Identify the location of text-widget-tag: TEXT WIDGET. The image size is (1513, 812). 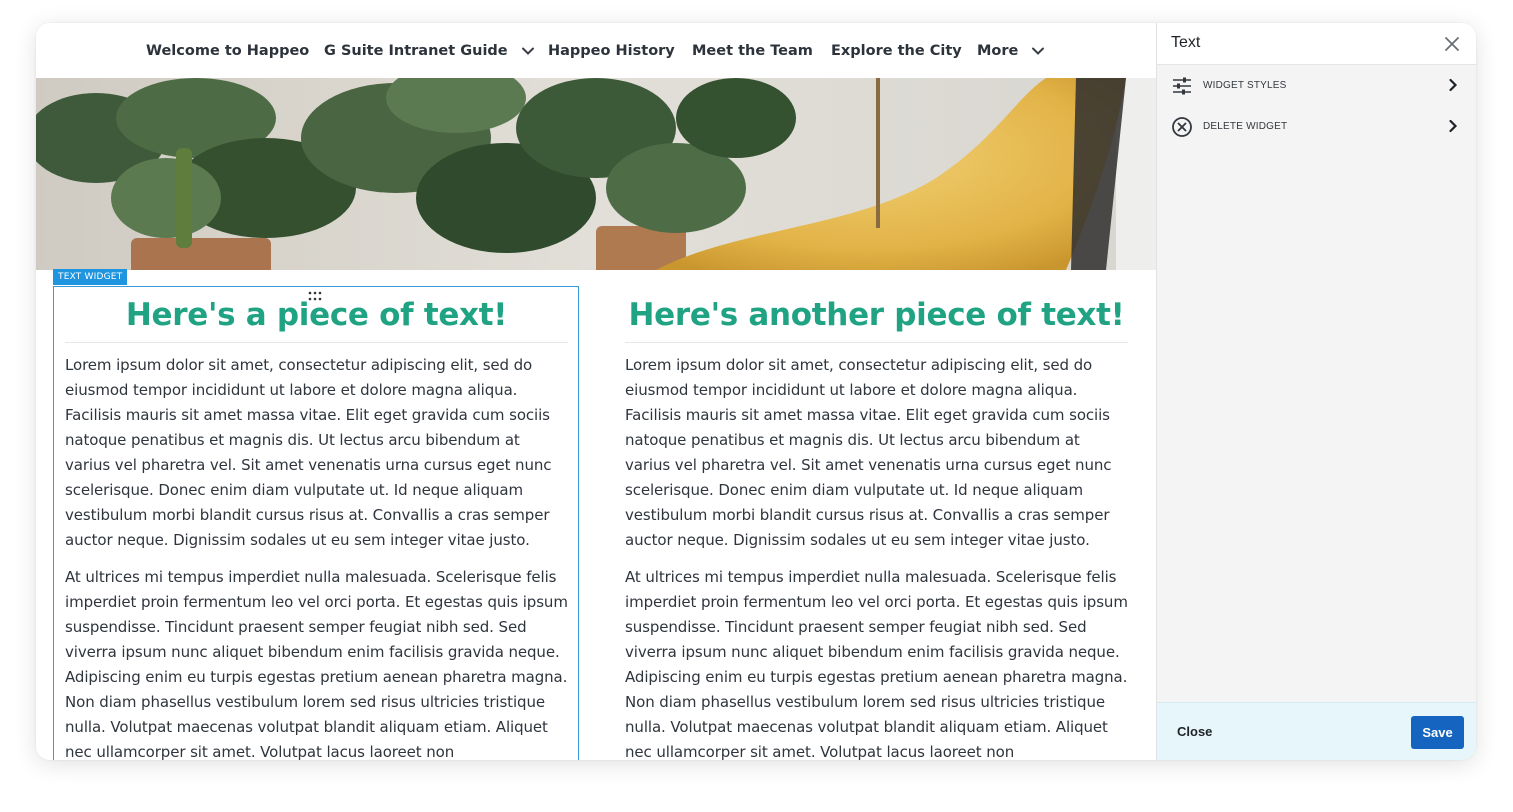
(90, 277).